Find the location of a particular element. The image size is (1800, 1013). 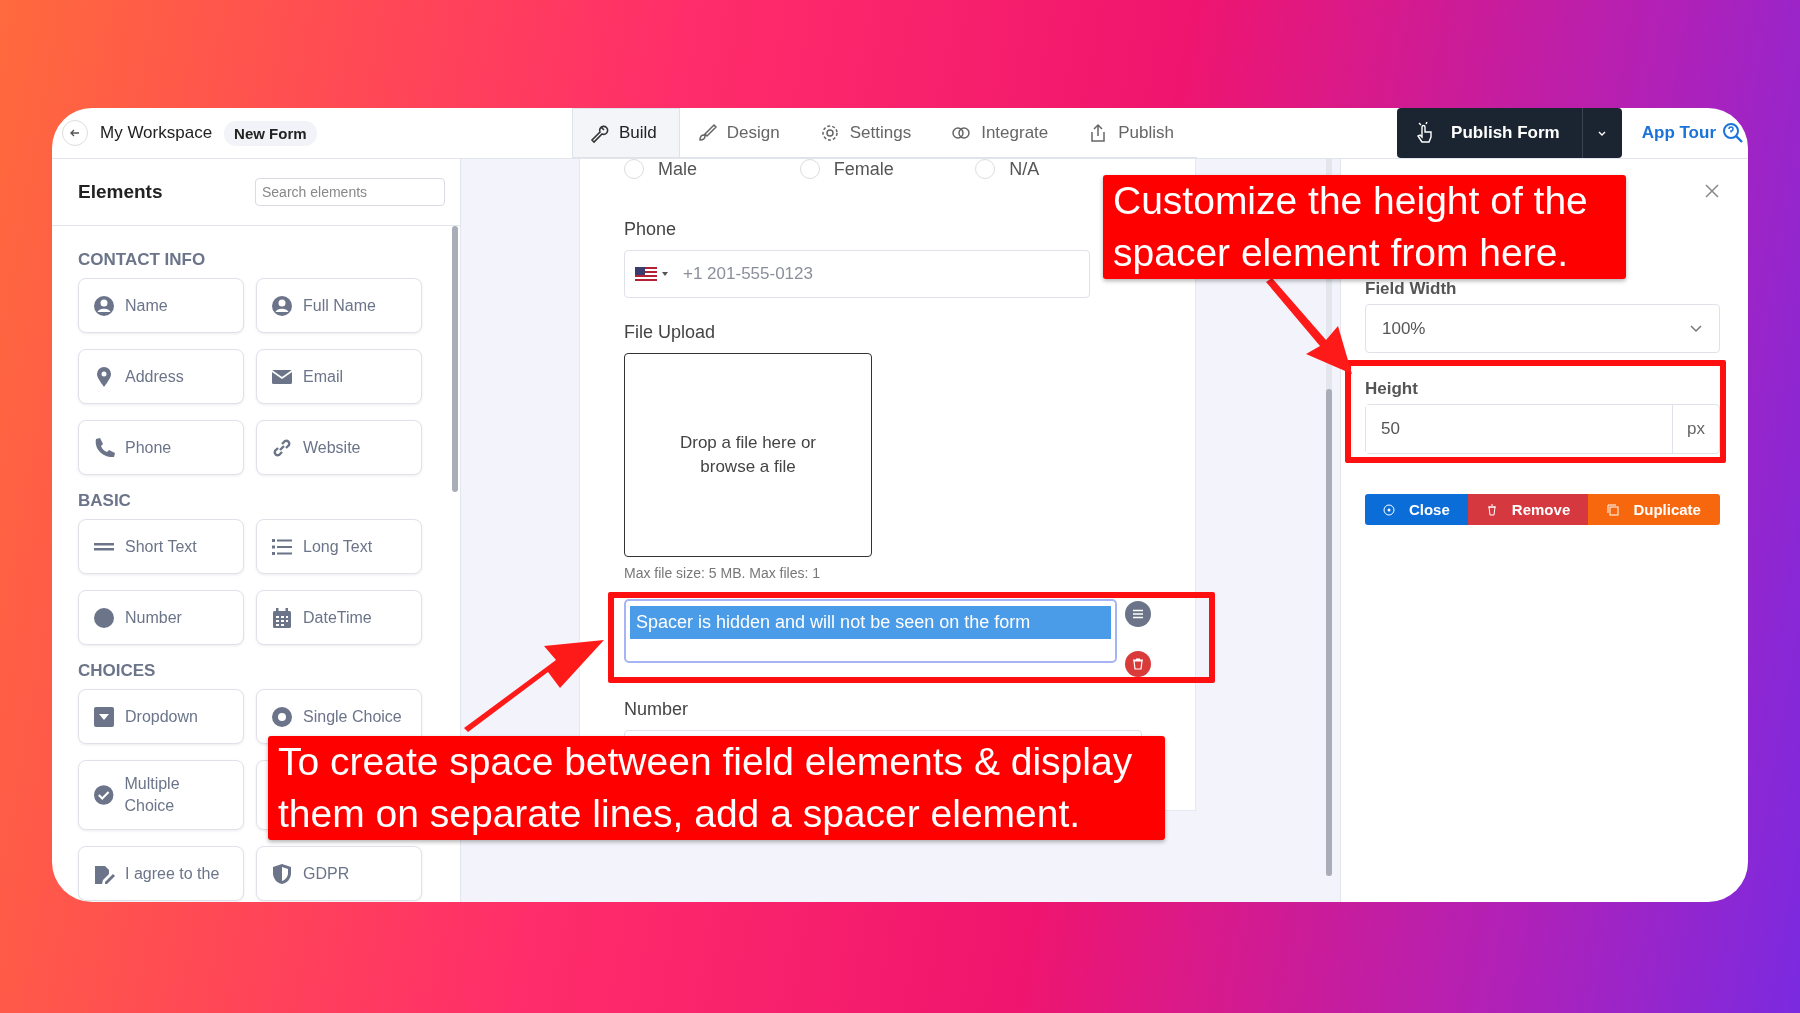

phone-field: +1 201-555-0123 is located at coordinates (857, 274).